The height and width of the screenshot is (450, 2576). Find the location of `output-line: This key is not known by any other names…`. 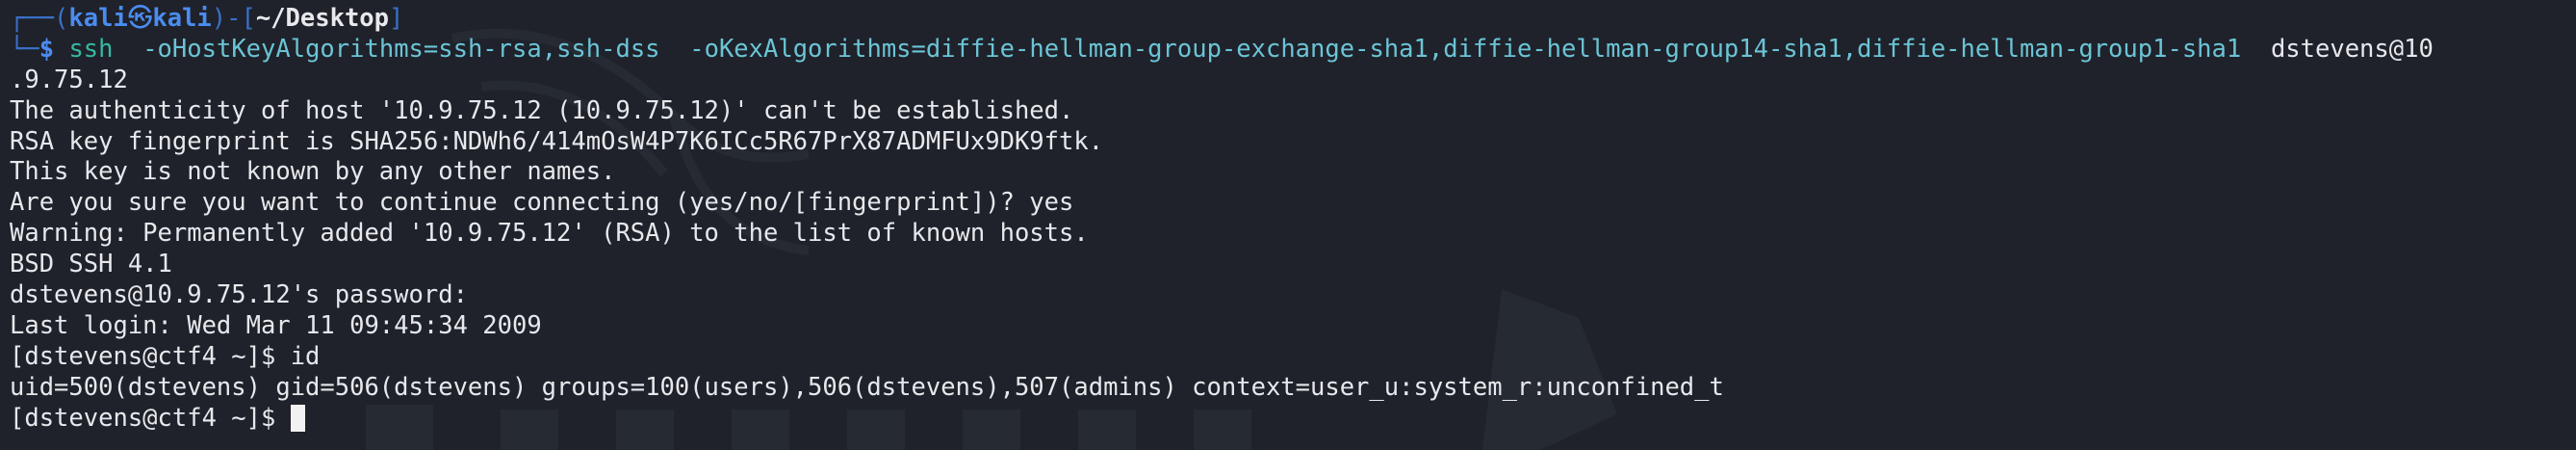

output-line: This key is not known by any other names… is located at coordinates (313, 172).